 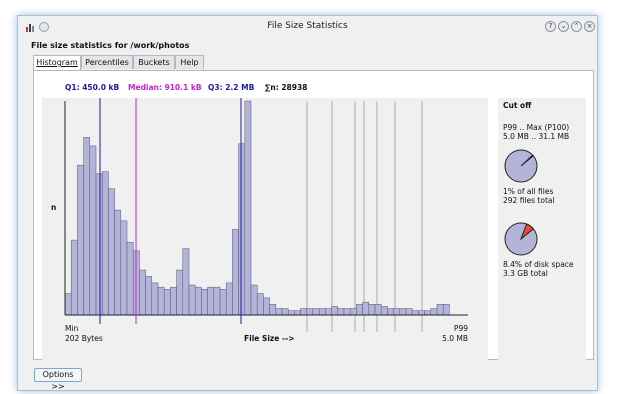 What do you see at coordinates (529, 200) in the screenshot?
I see `files-total: 292 files total` at bounding box center [529, 200].